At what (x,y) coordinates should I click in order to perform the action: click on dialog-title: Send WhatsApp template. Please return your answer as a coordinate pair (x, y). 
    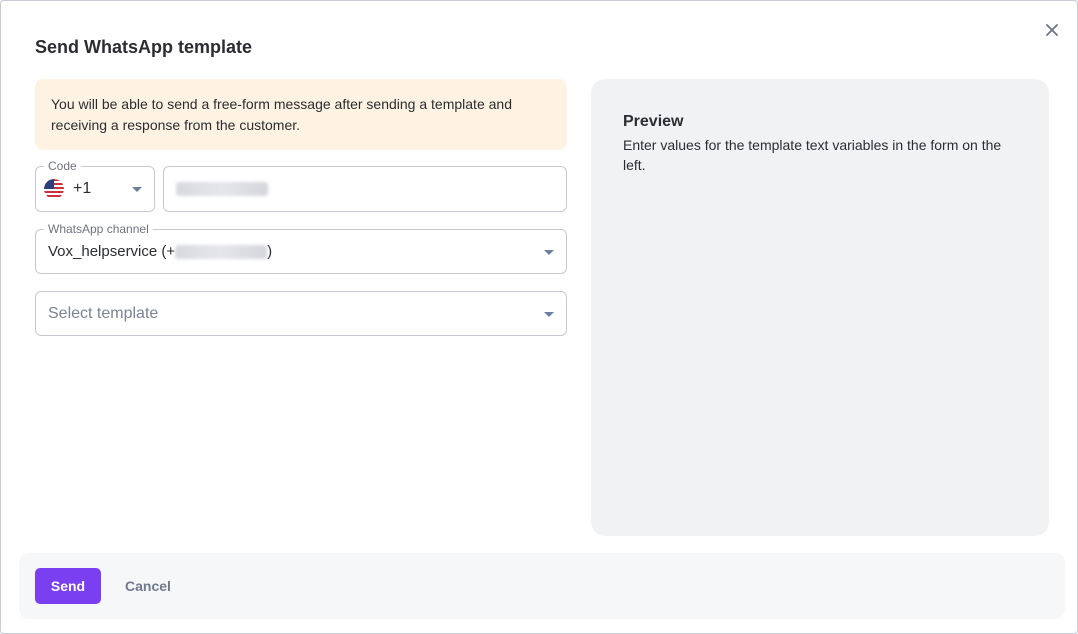
    Looking at the image, I should click on (144, 47).